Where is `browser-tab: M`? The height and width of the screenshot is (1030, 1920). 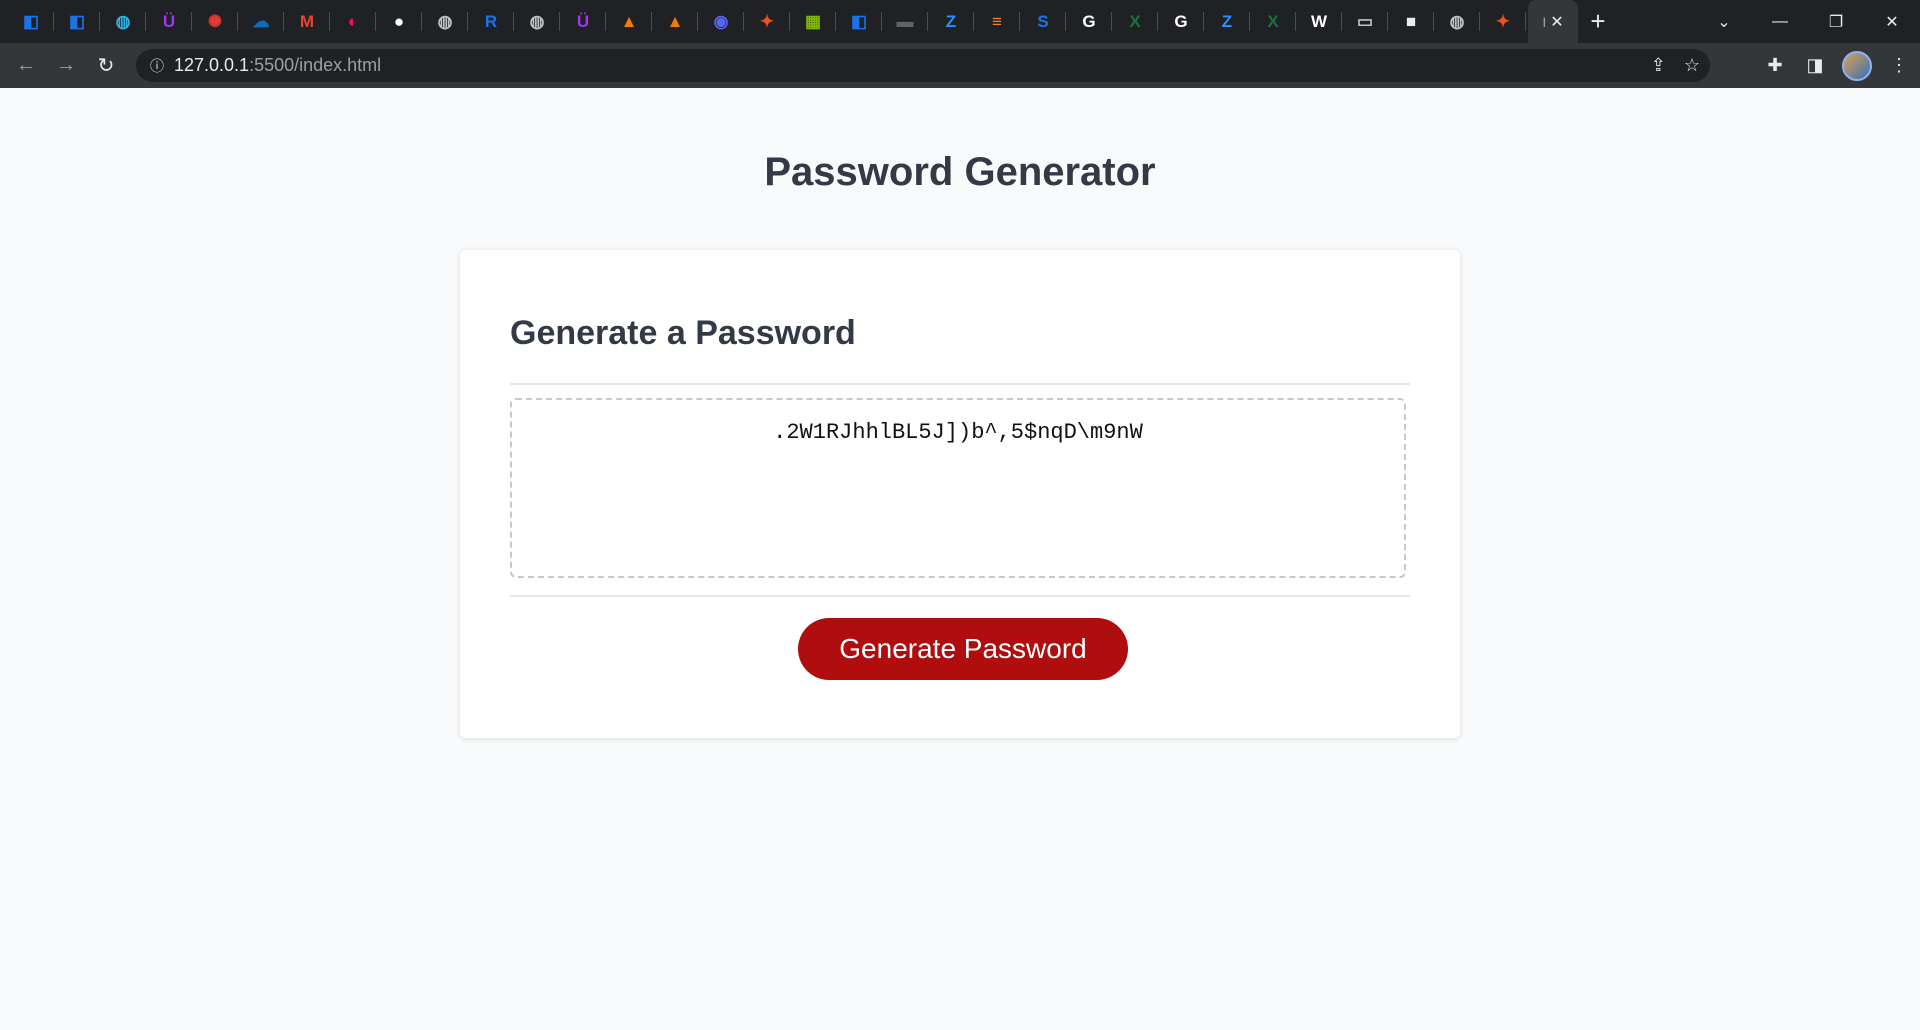
browser-tab: M is located at coordinates (307, 21).